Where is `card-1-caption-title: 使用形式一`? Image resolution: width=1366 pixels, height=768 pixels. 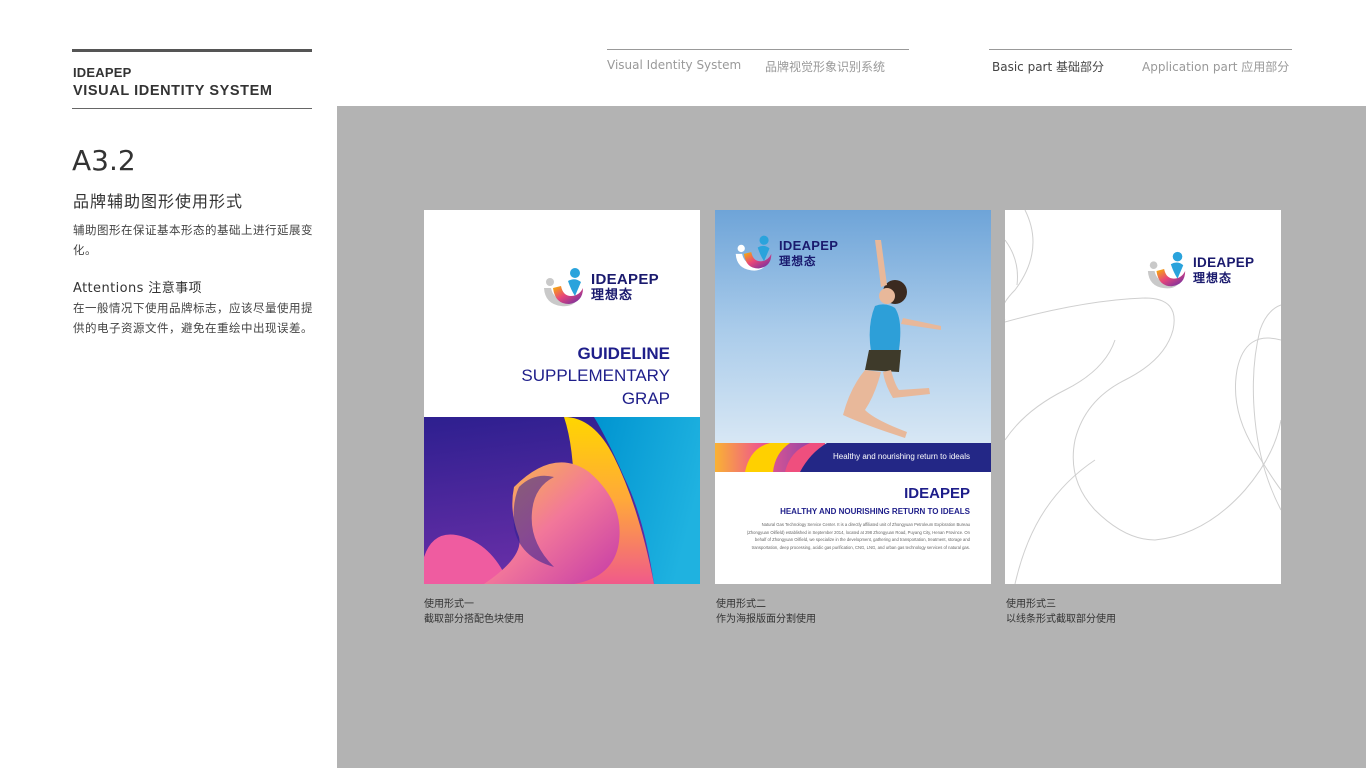 card-1-caption-title: 使用形式一 is located at coordinates (449, 604).